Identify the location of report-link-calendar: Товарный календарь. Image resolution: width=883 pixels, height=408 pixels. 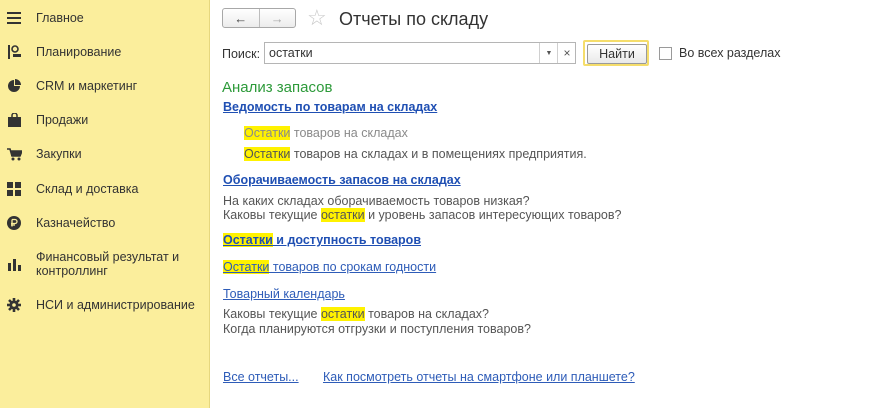
(284, 294).